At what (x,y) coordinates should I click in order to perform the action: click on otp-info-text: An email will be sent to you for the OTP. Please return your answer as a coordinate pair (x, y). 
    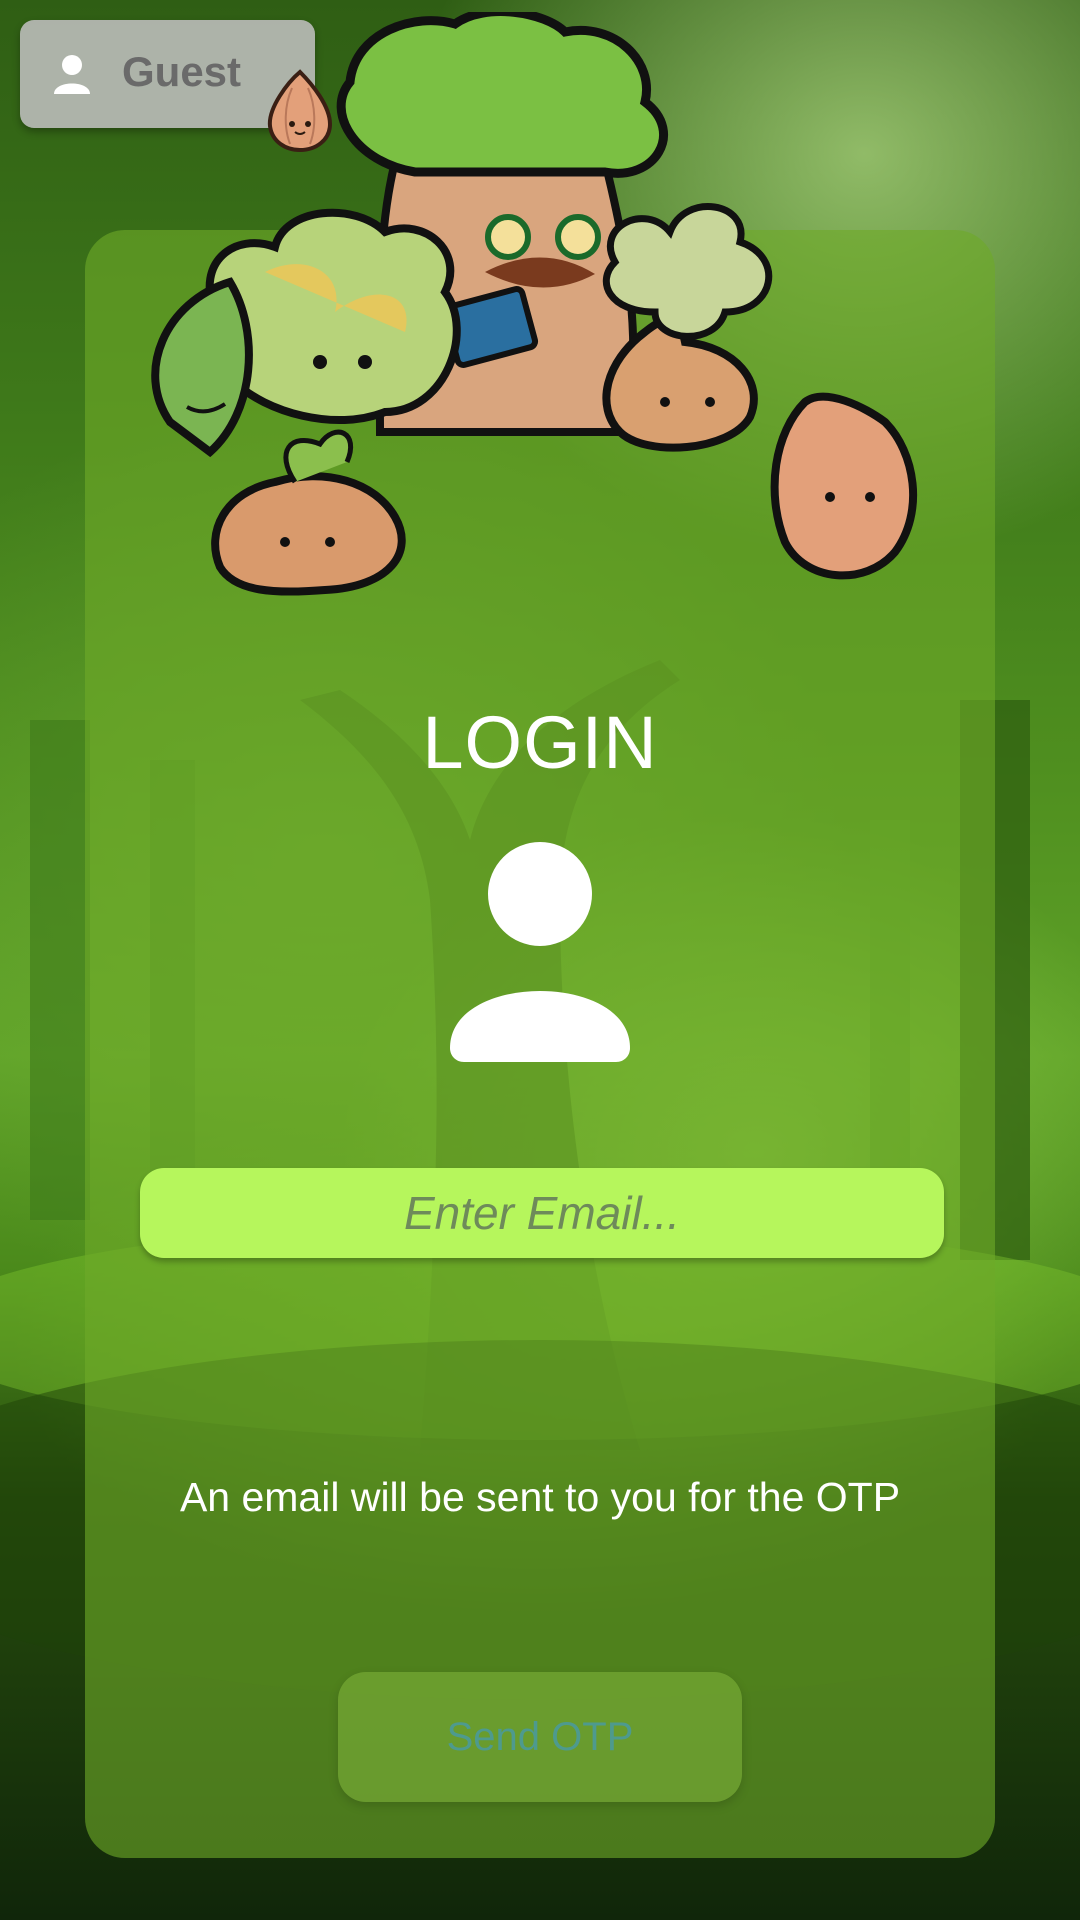
    Looking at the image, I should click on (540, 1497).